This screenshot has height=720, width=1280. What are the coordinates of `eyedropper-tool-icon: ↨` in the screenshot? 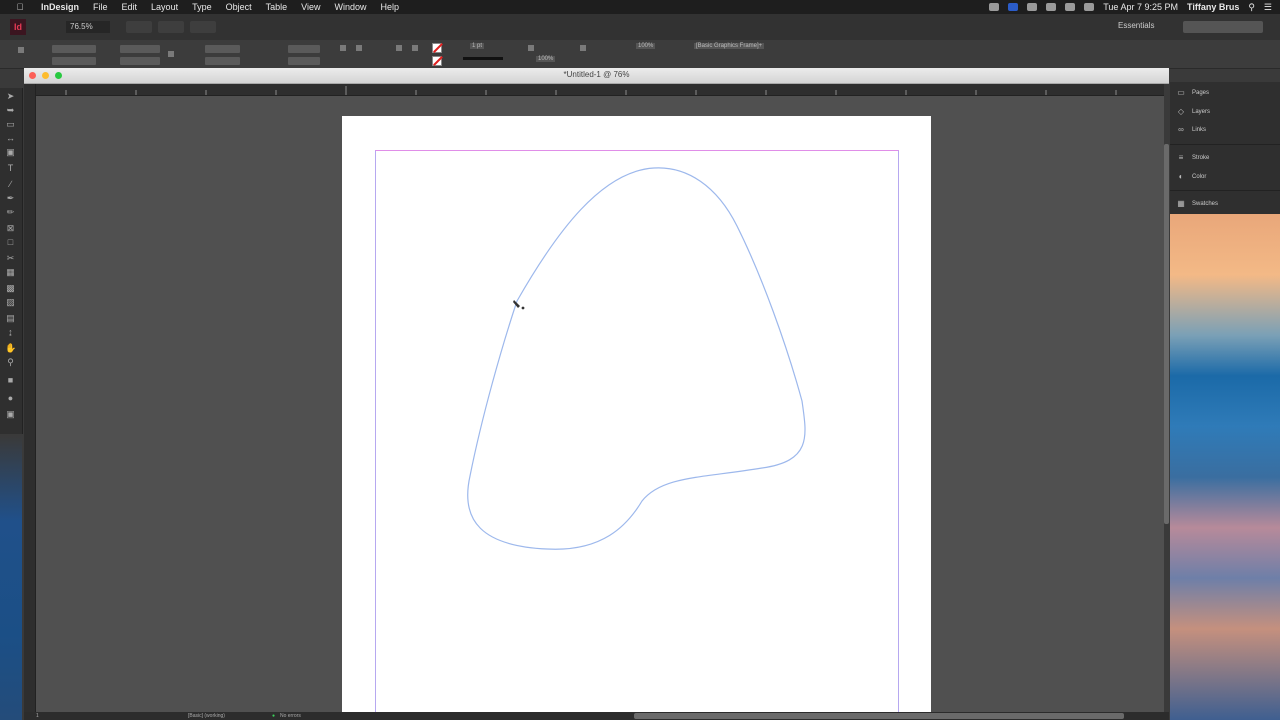 It's located at (10, 332).